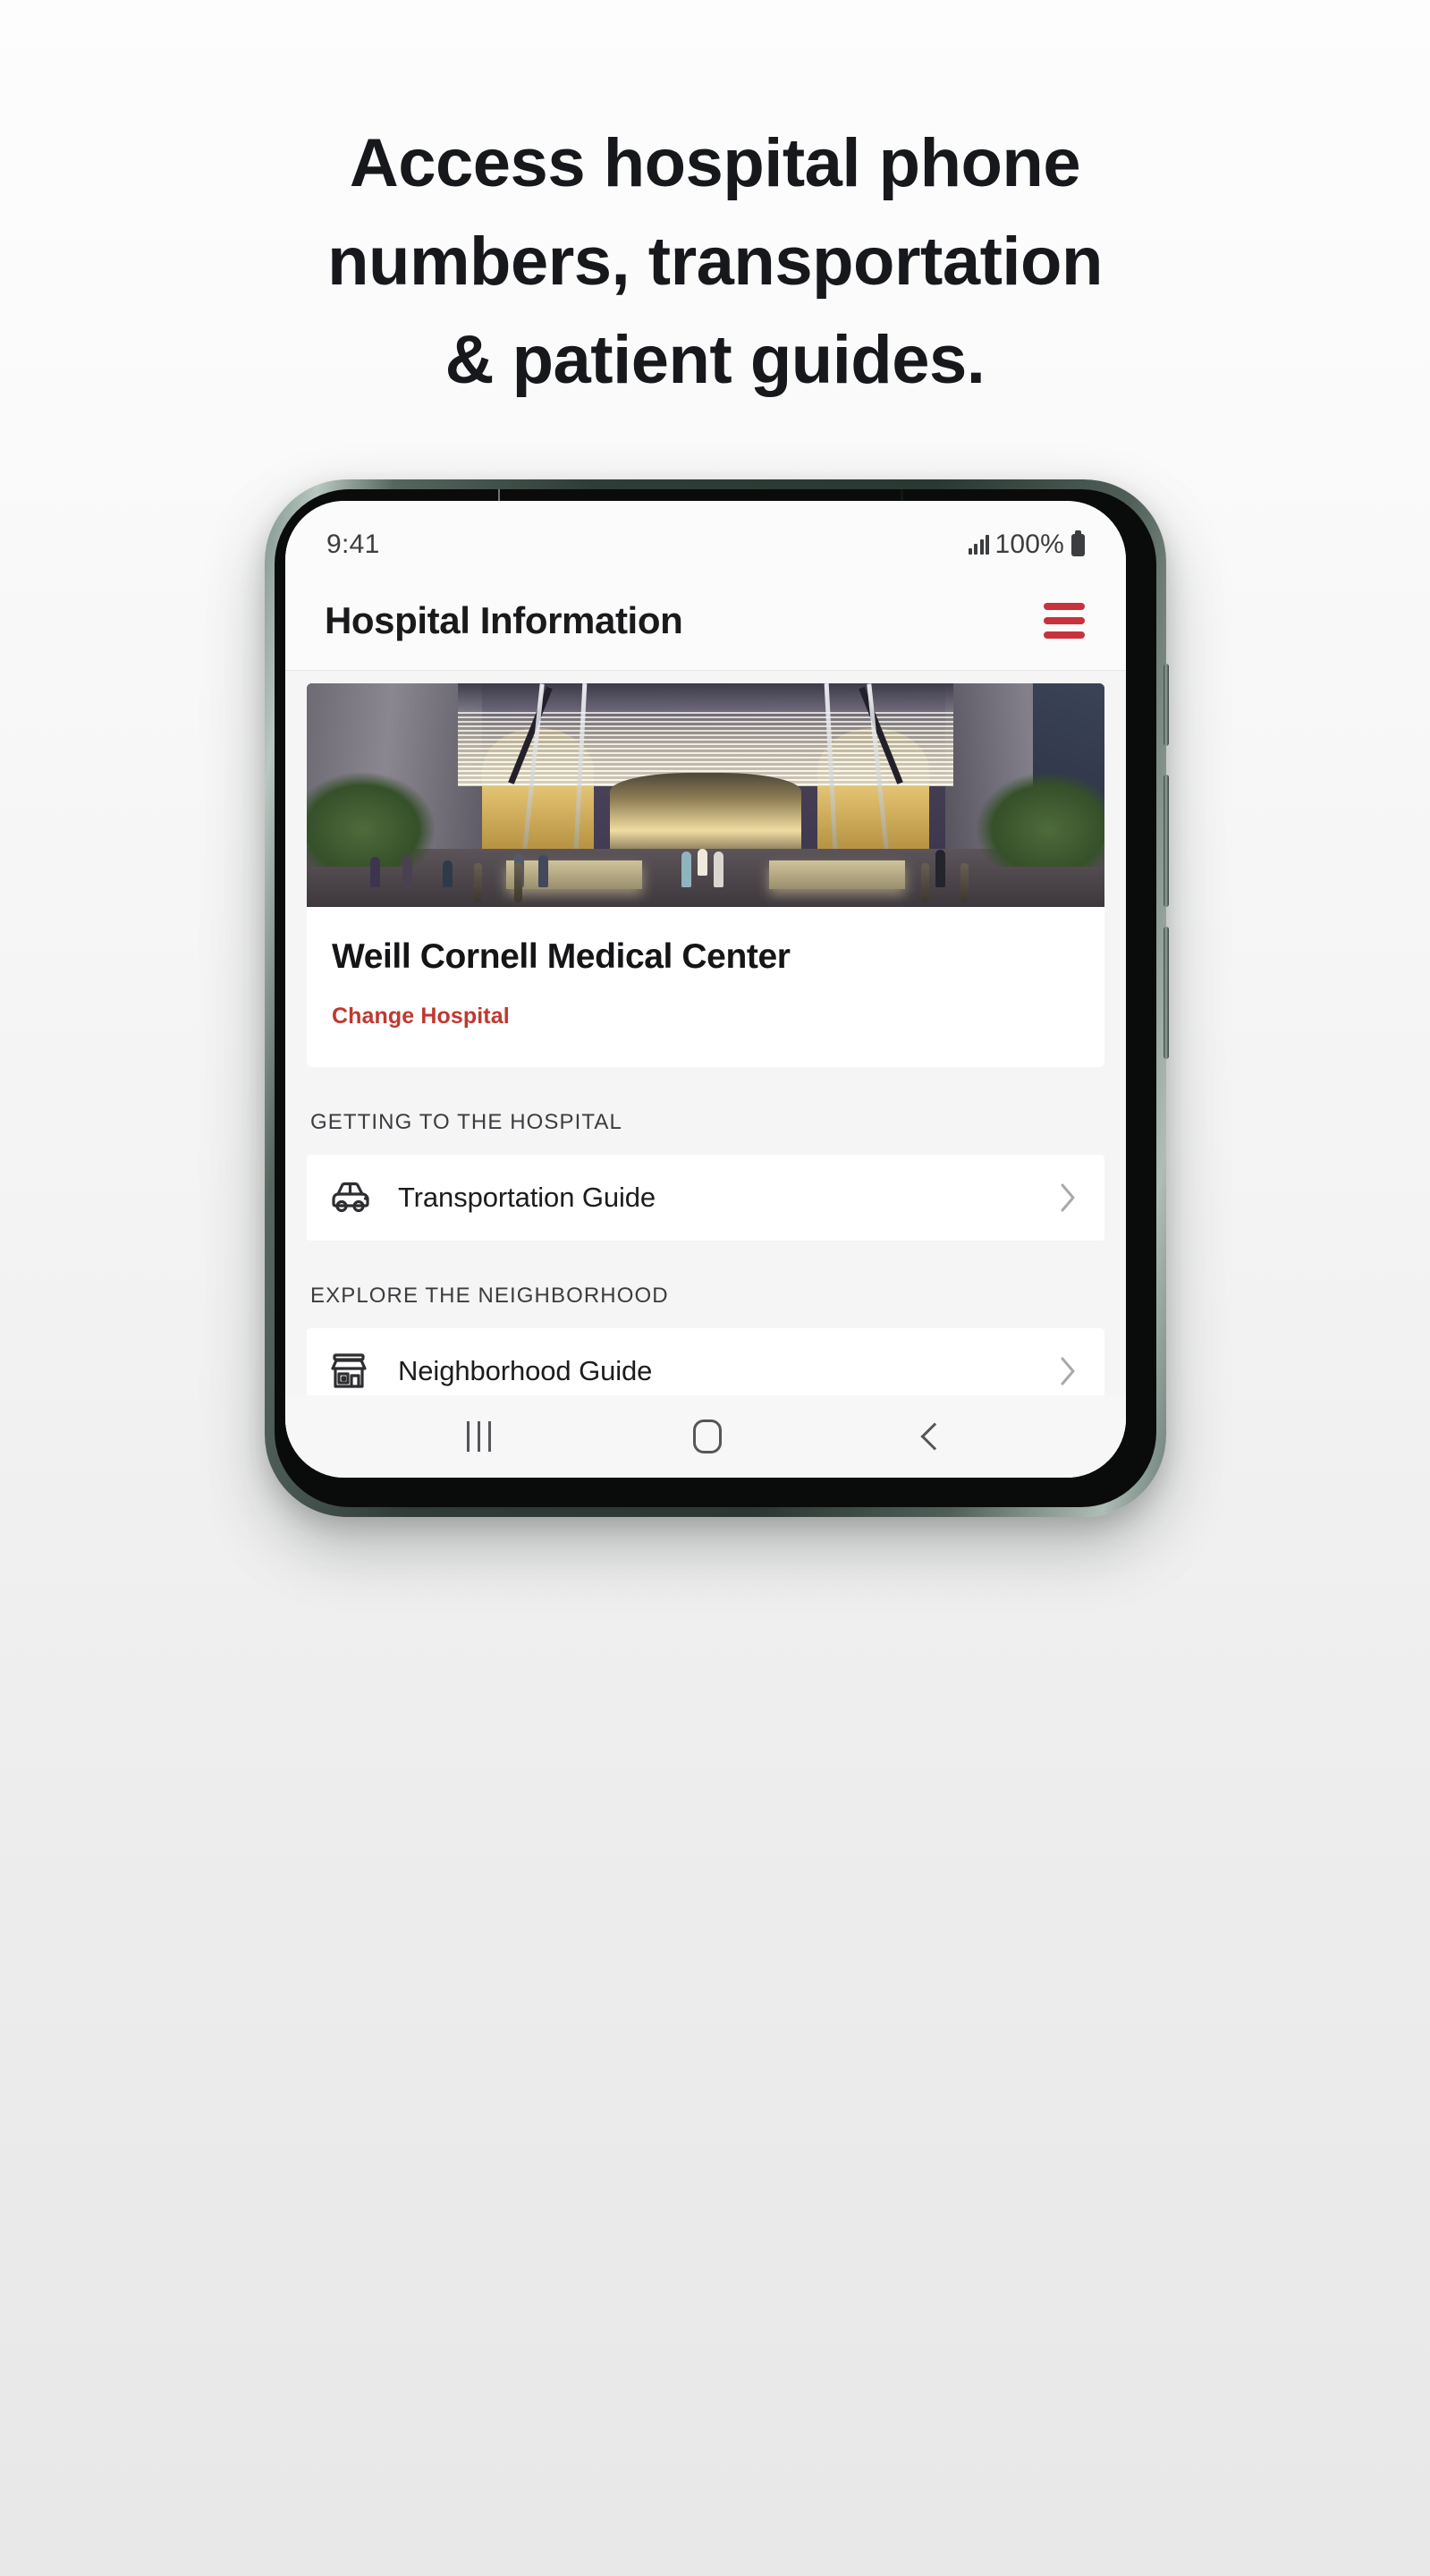 The width and height of the screenshot is (1430, 2576). Describe the element at coordinates (504, 619) in the screenshot. I see `page-title: Hospital Information` at that location.